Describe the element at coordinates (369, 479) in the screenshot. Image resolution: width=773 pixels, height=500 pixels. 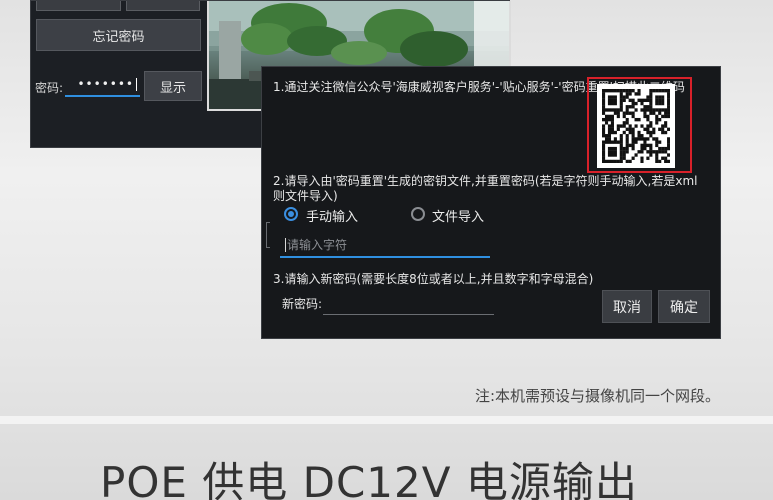
I see `section-headline: POE 供电 DC12V 电源输出` at that location.